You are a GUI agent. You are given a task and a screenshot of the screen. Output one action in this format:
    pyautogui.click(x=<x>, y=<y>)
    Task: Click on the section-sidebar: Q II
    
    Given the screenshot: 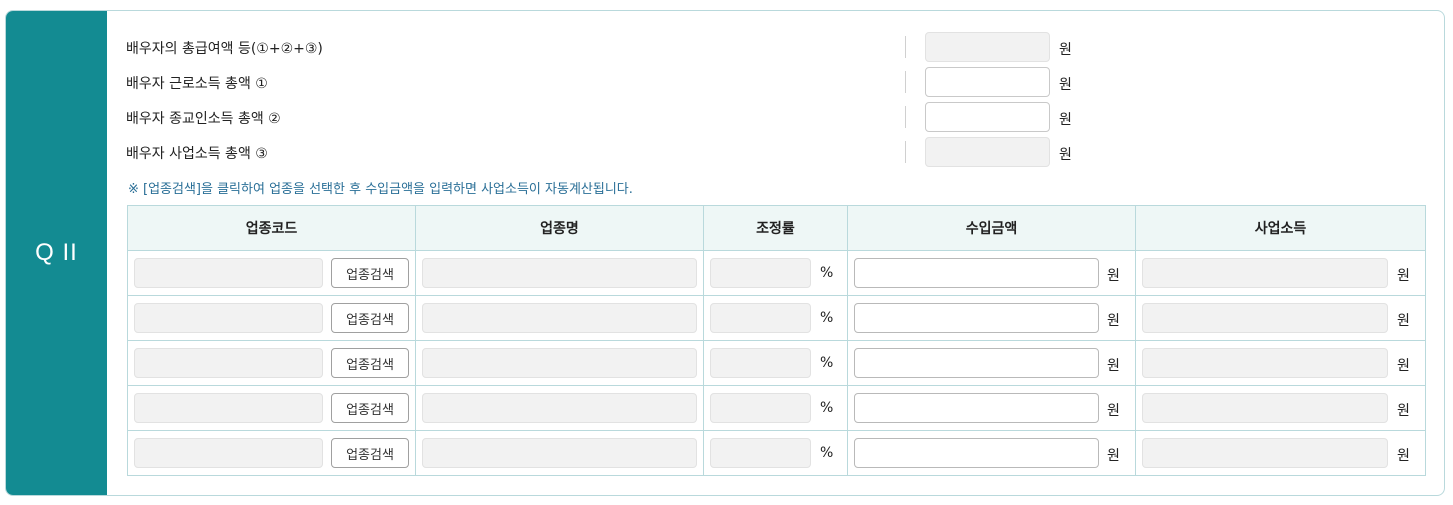 What is the action you would take?
    pyautogui.click(x=56, y=253)
    